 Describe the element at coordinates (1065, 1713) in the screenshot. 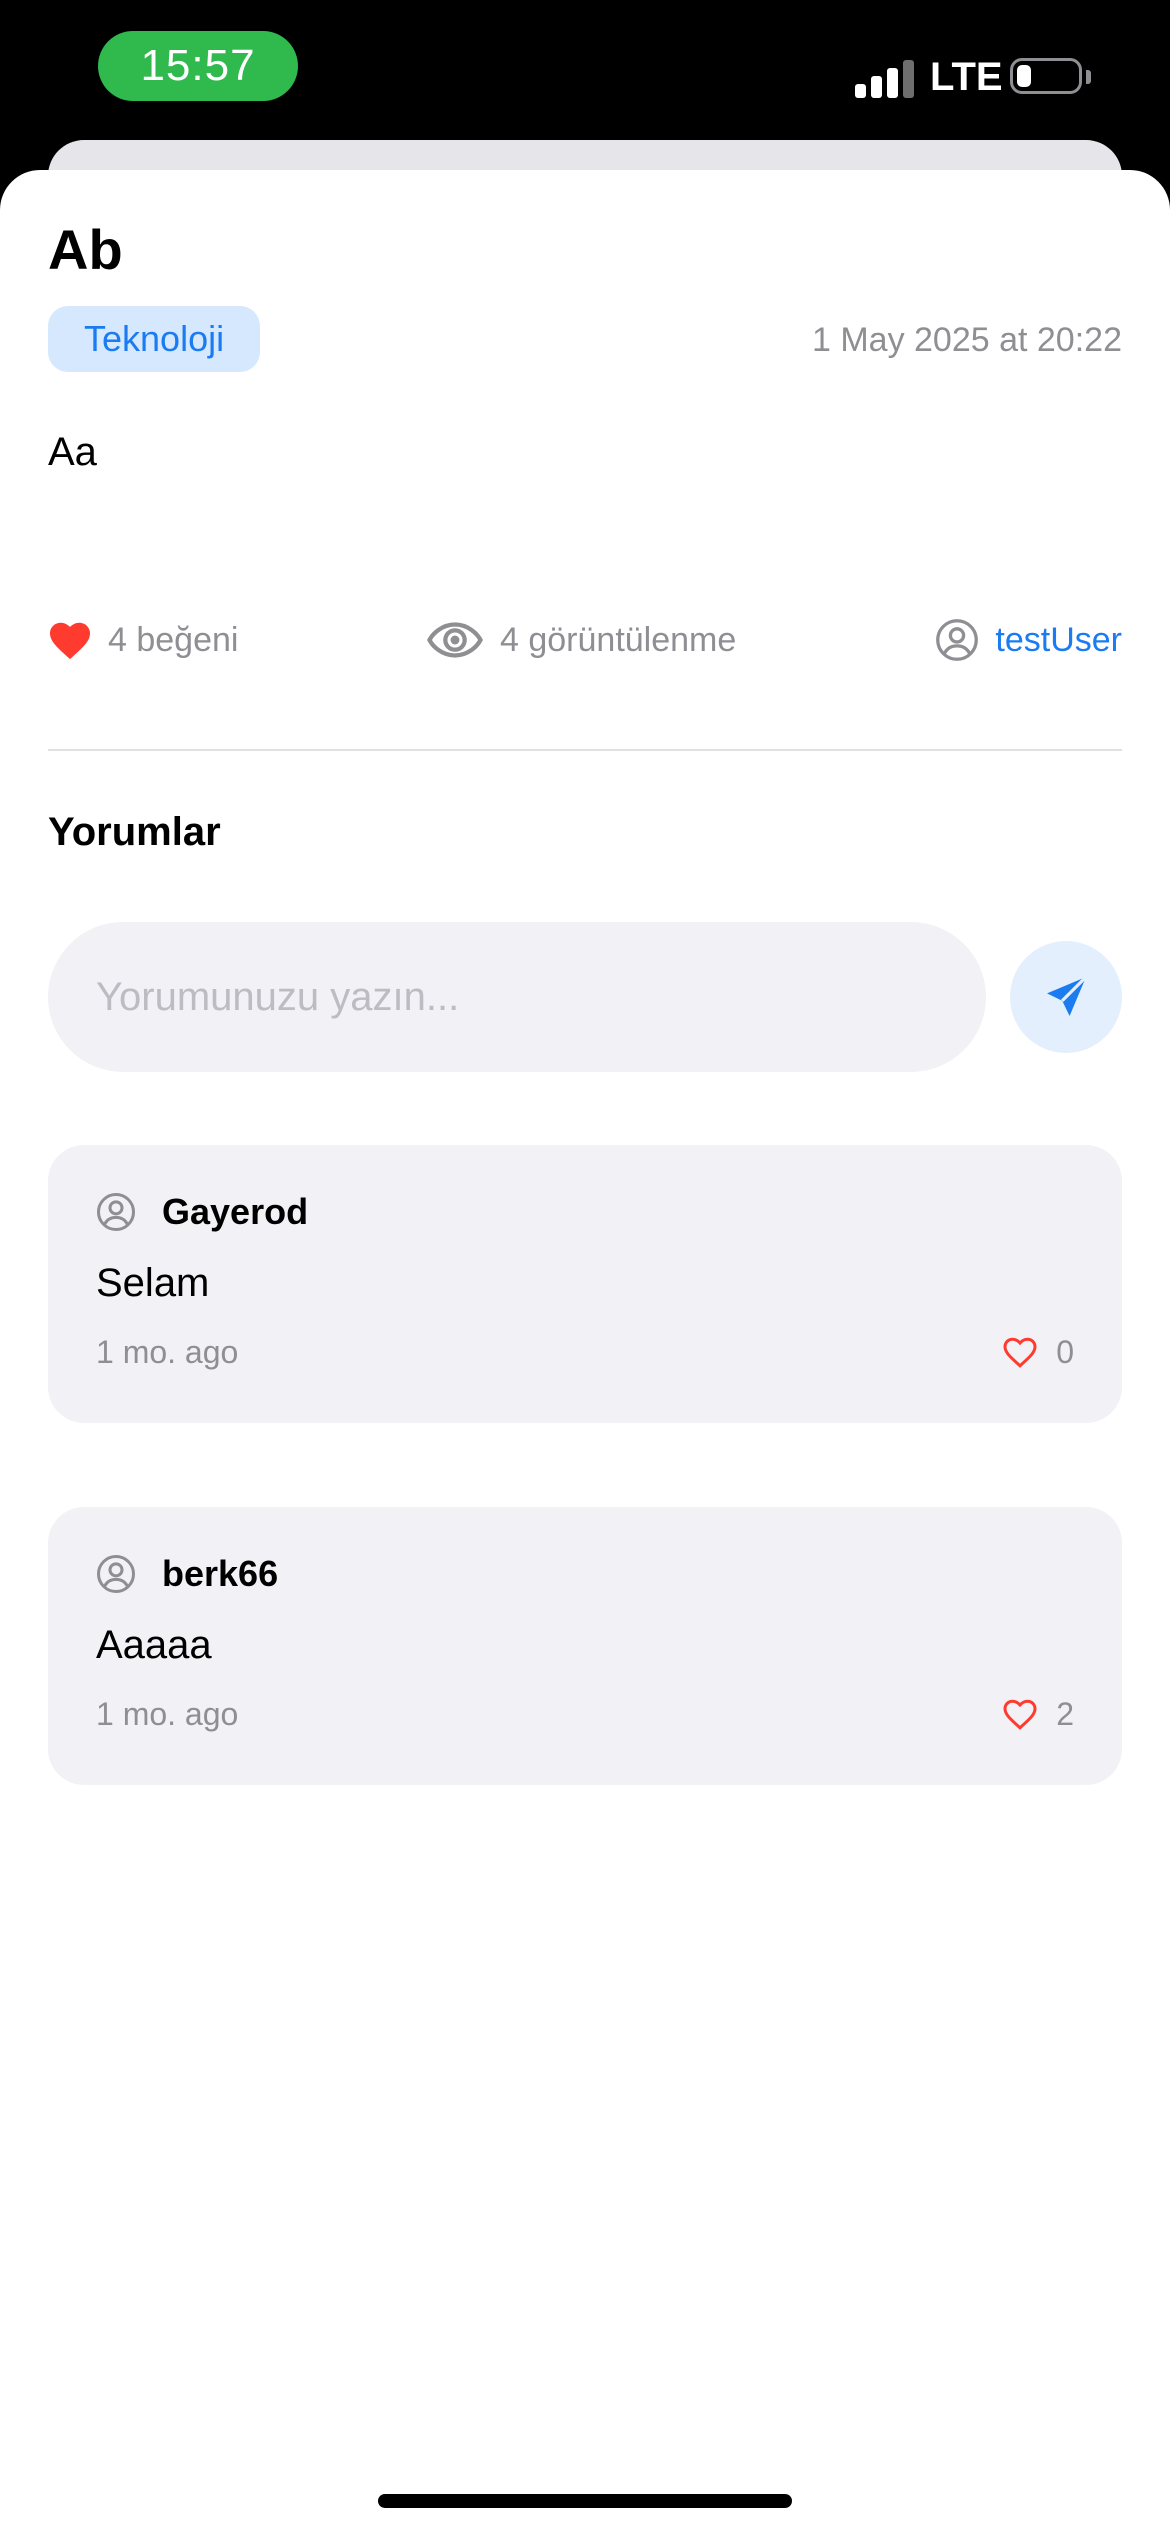

I see `comment-like-count: 2` at that location.